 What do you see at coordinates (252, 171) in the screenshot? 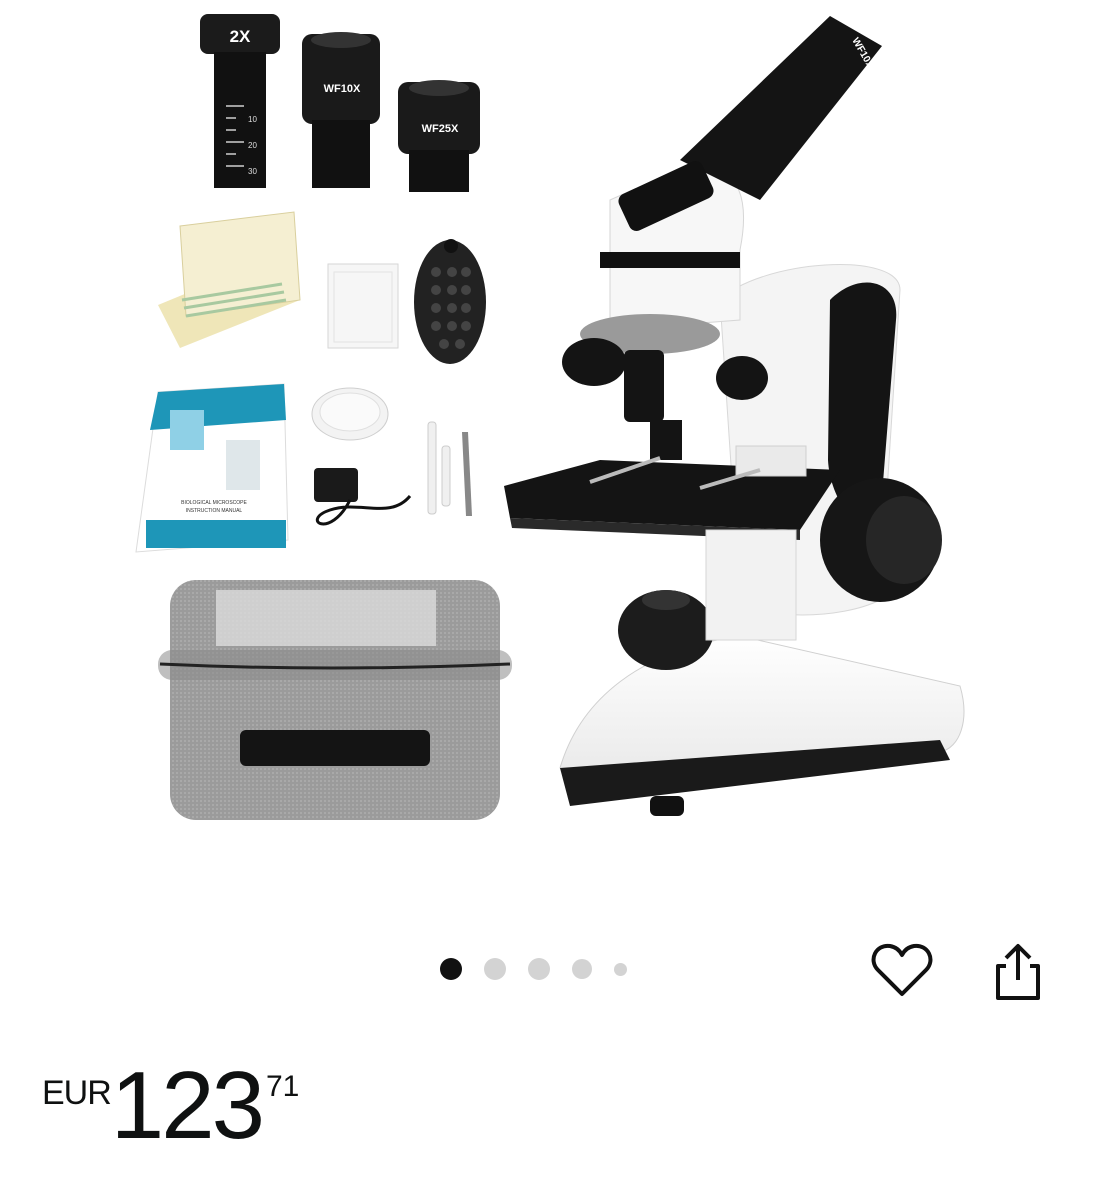
I see `scale-label-30: 30` at bounding box center [252, 171].